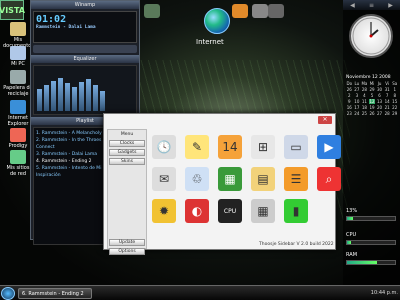 The image size is (400, 300). I want to click on menu-skins-button: Skins, so click(127, 161).